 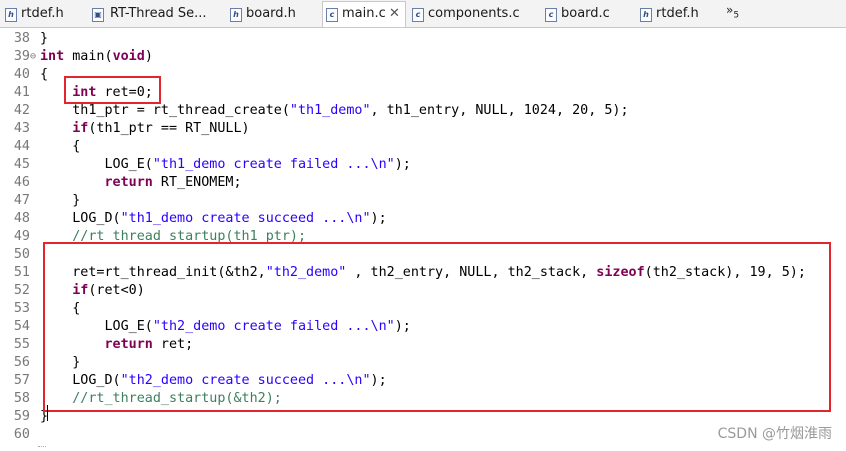 What do you see at coordinates (364, 14) in the screenshot?
I see `tab-main-c: c main.c ✕` at bounding box center [364, 14].